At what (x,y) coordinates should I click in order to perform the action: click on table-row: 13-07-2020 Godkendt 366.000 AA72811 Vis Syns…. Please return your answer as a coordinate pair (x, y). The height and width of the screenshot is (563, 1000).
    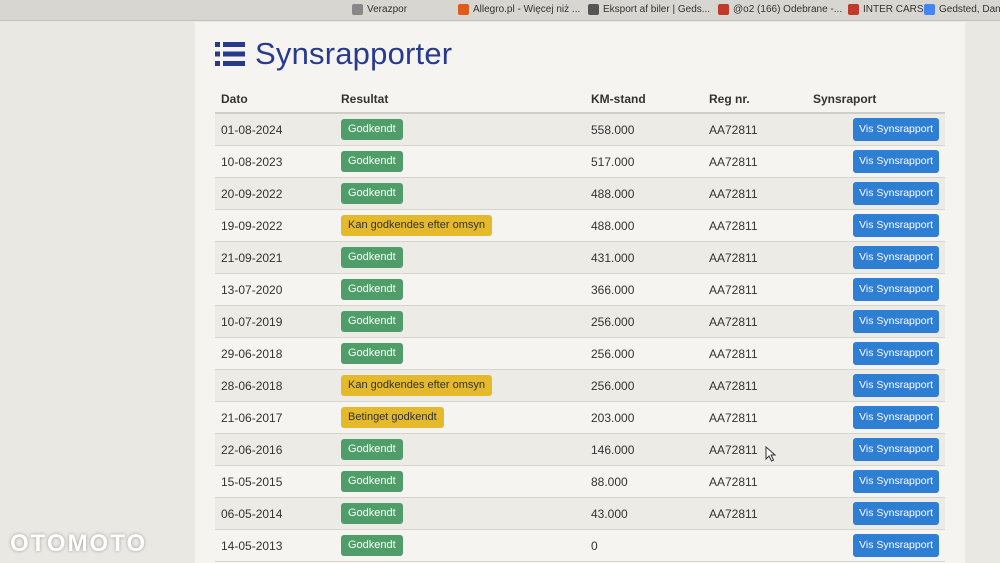
    Looking at the image, I should click on (580, 289).